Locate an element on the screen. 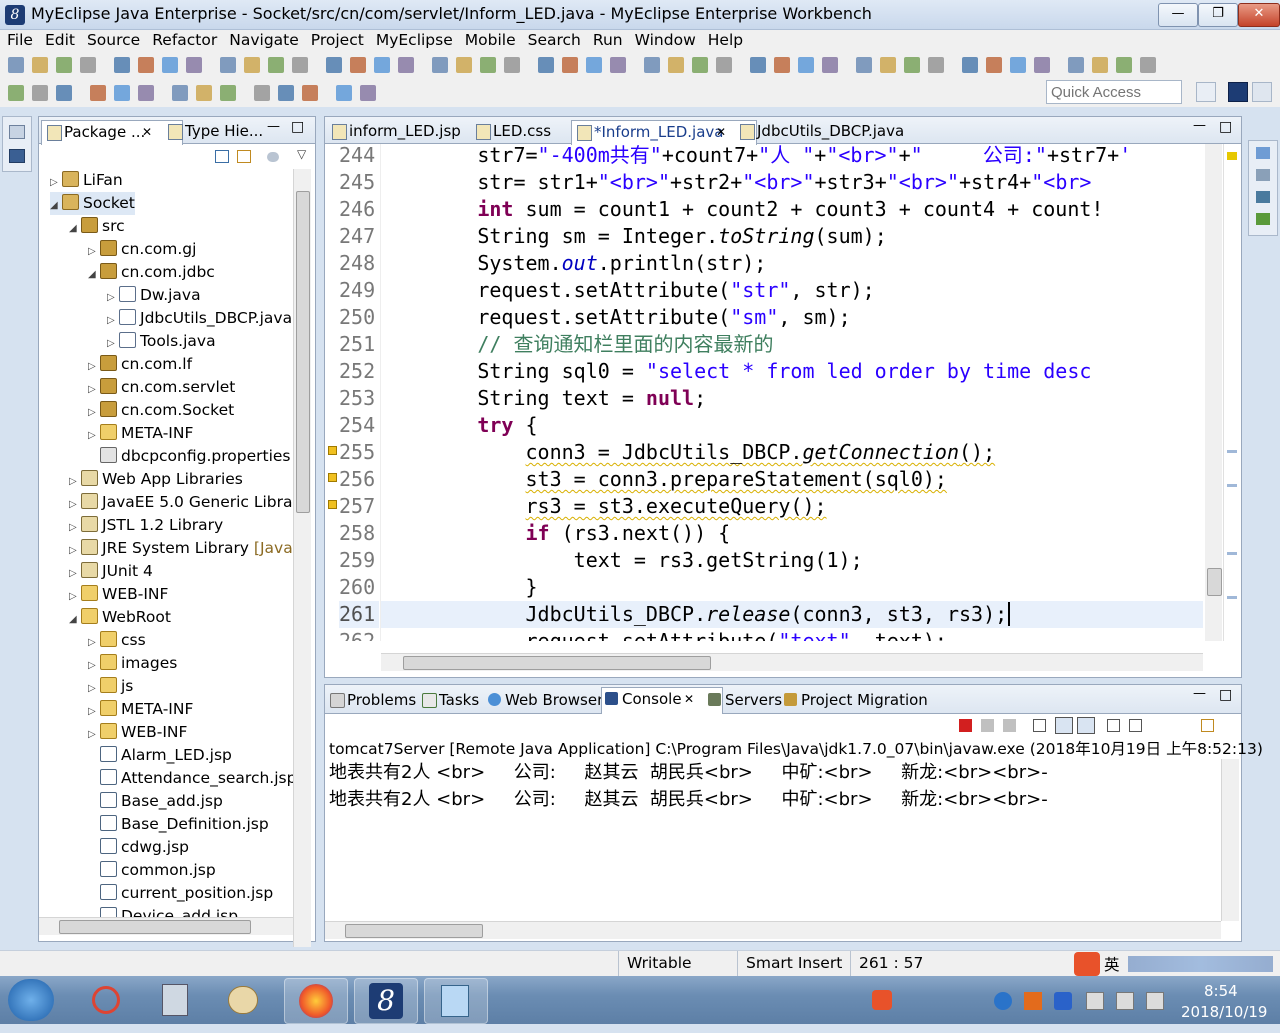 The width and height of the screenshot is (1280, 1033). sogou-ime-icon is located at coordinates (1087, 964).